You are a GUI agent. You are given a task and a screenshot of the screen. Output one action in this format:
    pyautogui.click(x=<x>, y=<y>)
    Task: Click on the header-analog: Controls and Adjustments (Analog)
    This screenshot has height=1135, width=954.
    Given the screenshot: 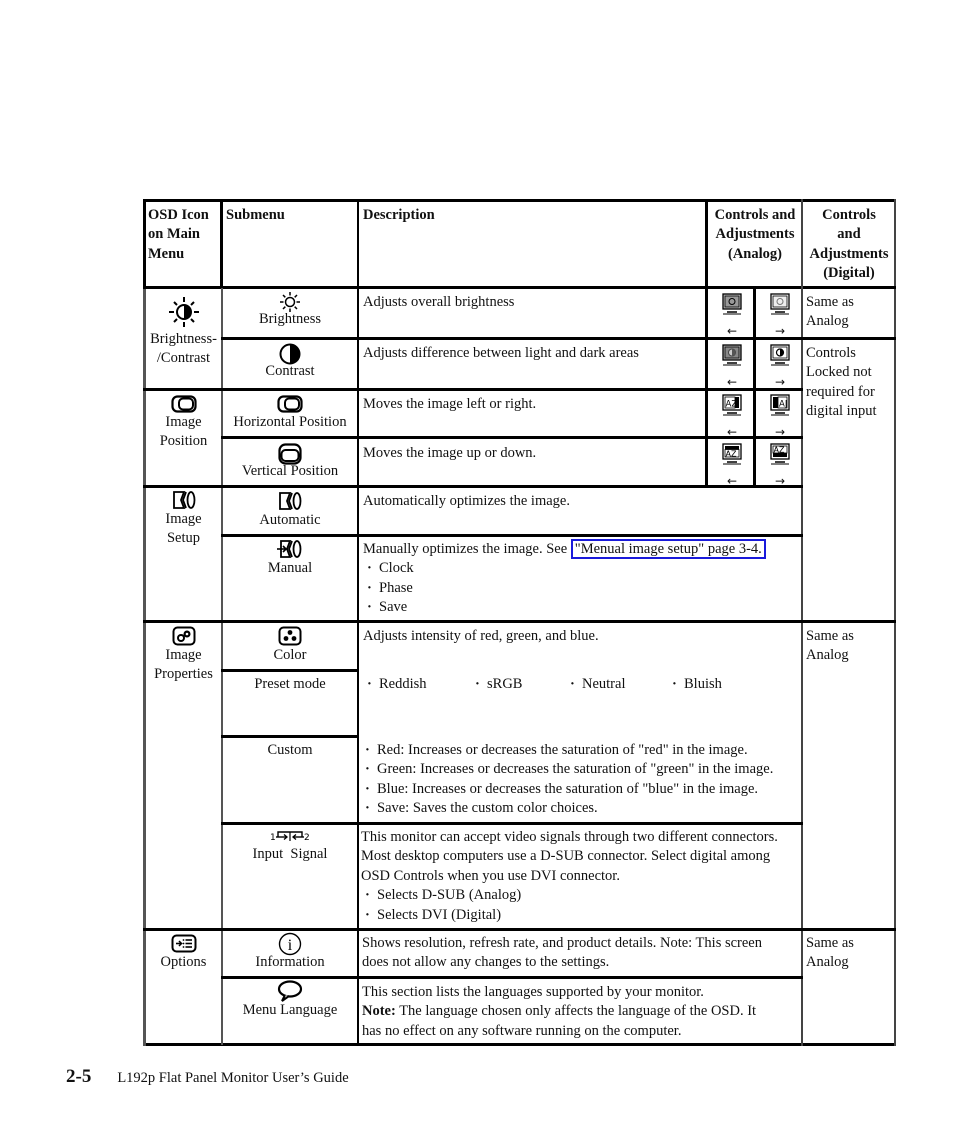 What is the action you would take?
    pyautogui.click(x=755, y=235)
    